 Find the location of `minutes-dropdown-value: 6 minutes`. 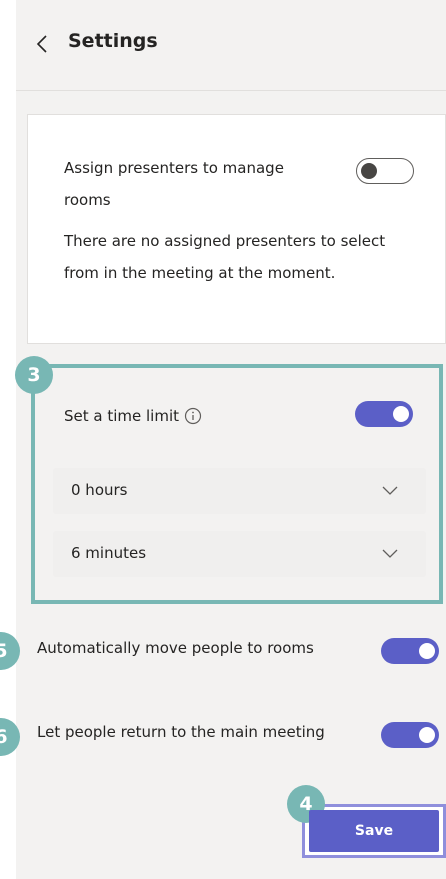

minutes-dropdown-value: 6 minutes is located at coordinates (109, 553).